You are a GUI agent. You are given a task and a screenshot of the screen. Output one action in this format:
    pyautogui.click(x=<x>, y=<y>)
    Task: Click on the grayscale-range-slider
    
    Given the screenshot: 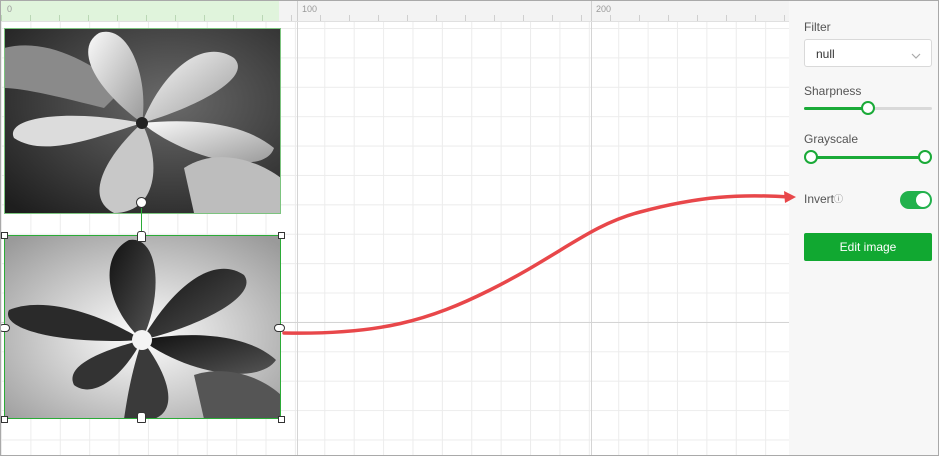 What is the action you would take?
    pyautogui.click(x=868, y=157)
    